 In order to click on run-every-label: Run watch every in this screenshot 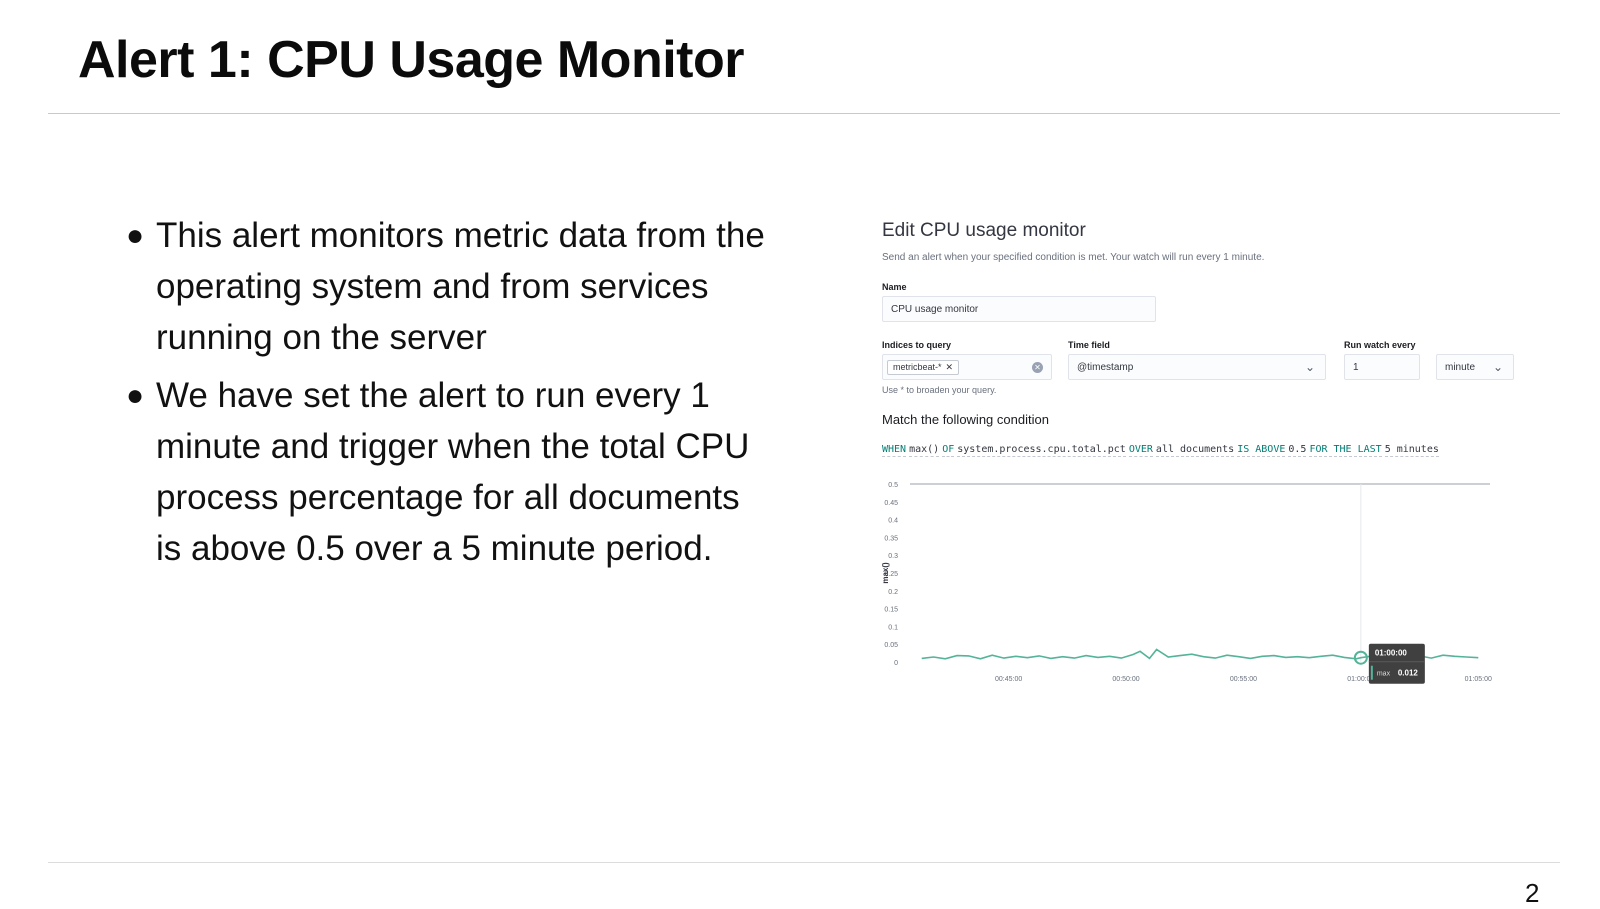, I will do `click(1380, 345)`.